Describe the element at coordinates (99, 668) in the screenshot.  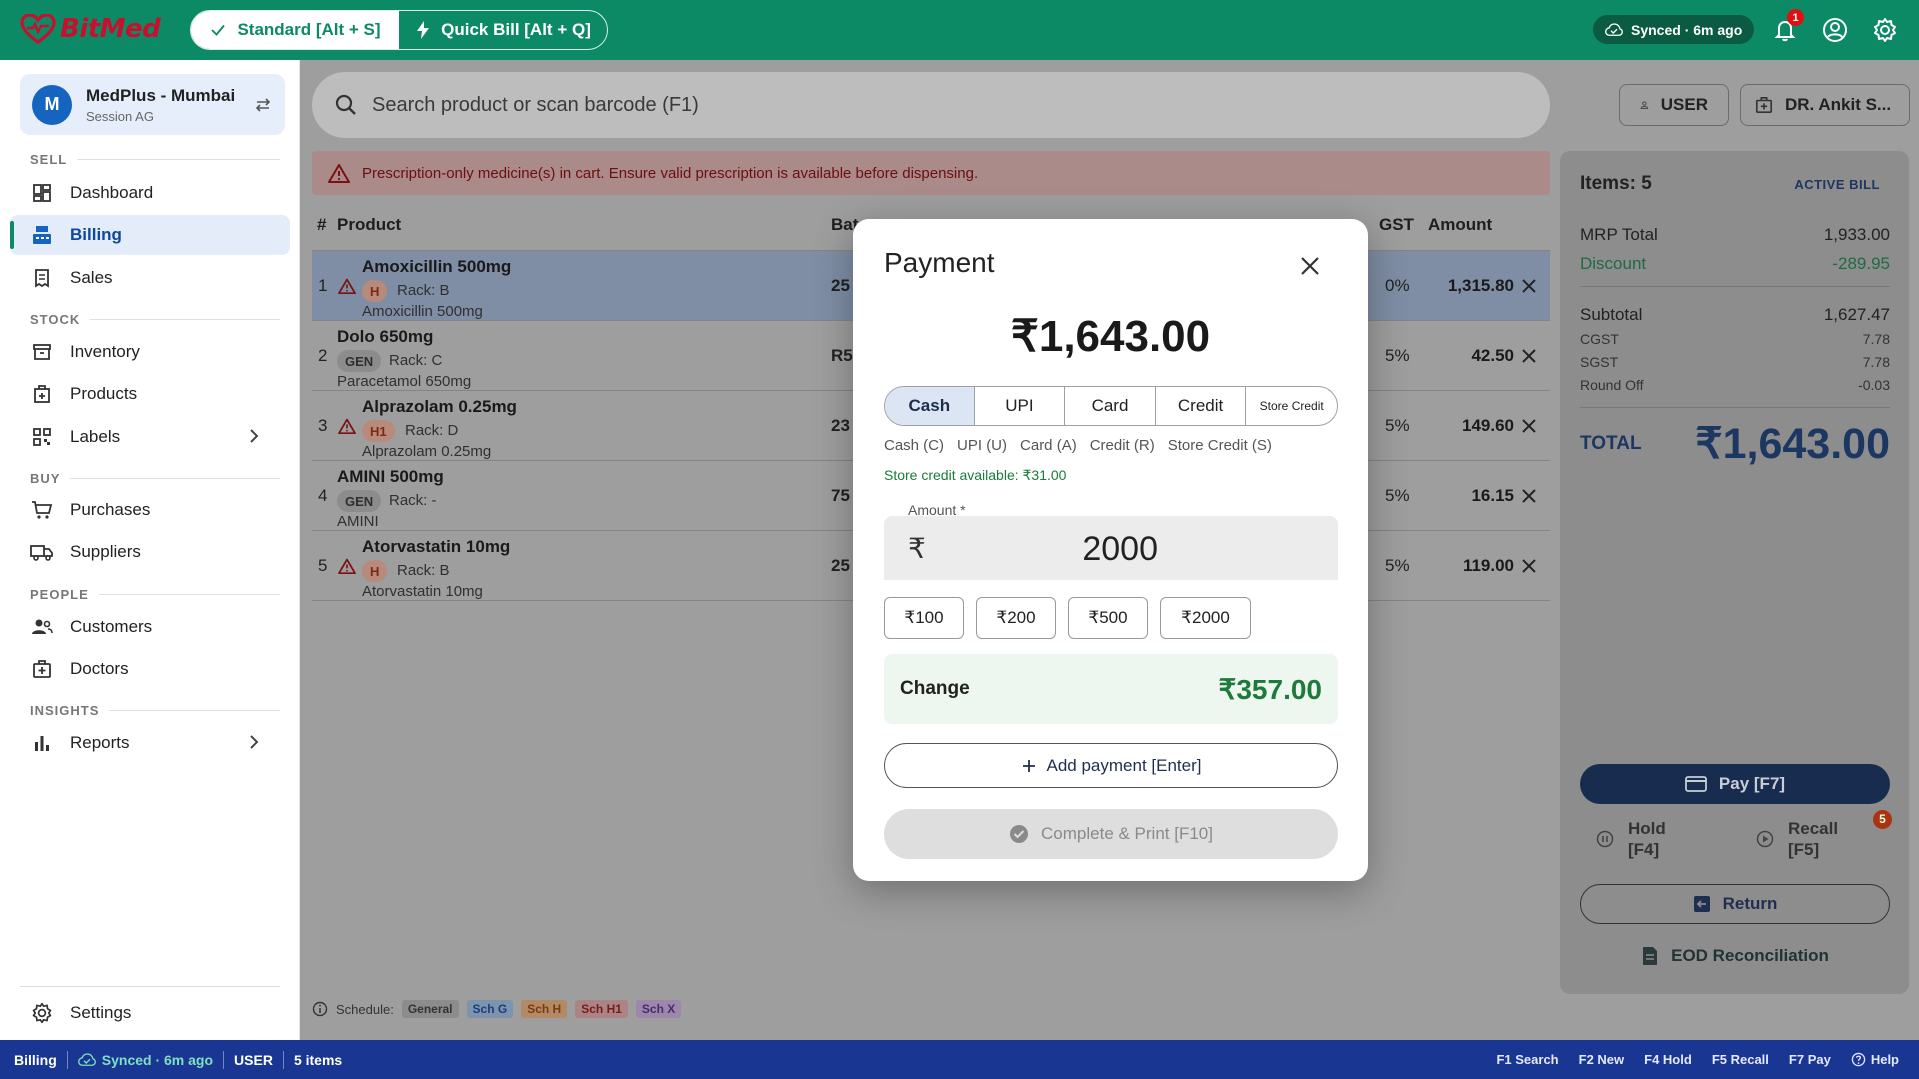
I see `sidebar-item-label: Doctors` at that location.